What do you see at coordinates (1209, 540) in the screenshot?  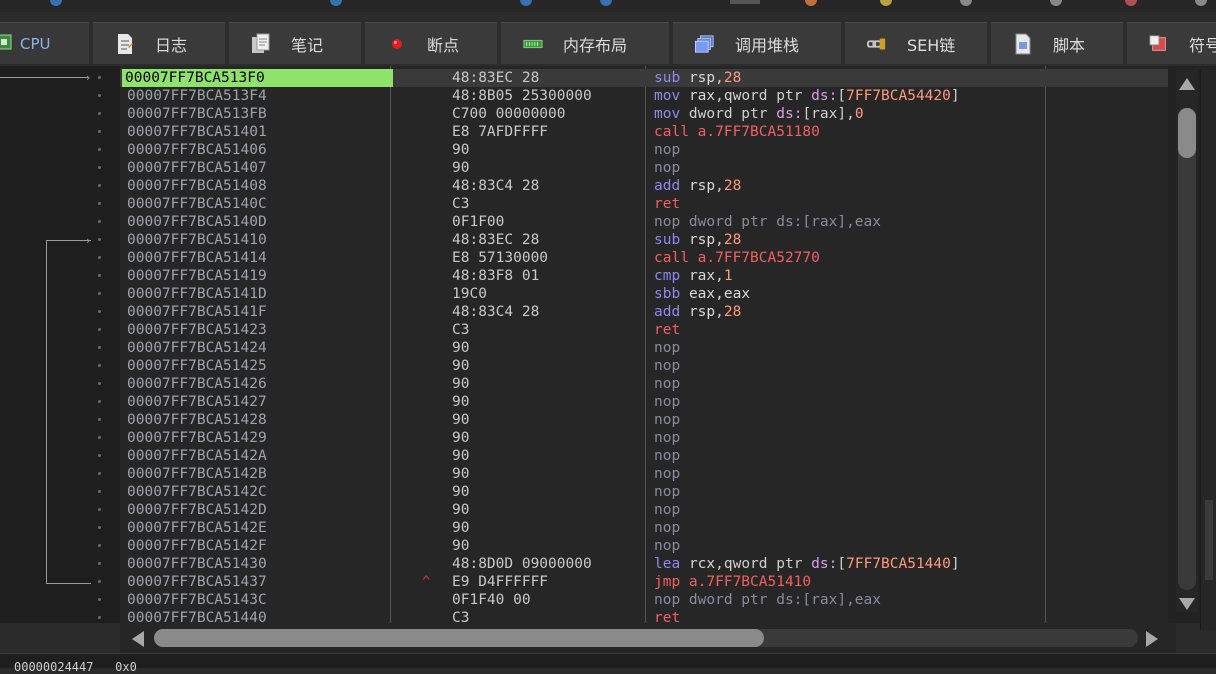 I see `panel-splitter` at bounding box center [1209, 540].